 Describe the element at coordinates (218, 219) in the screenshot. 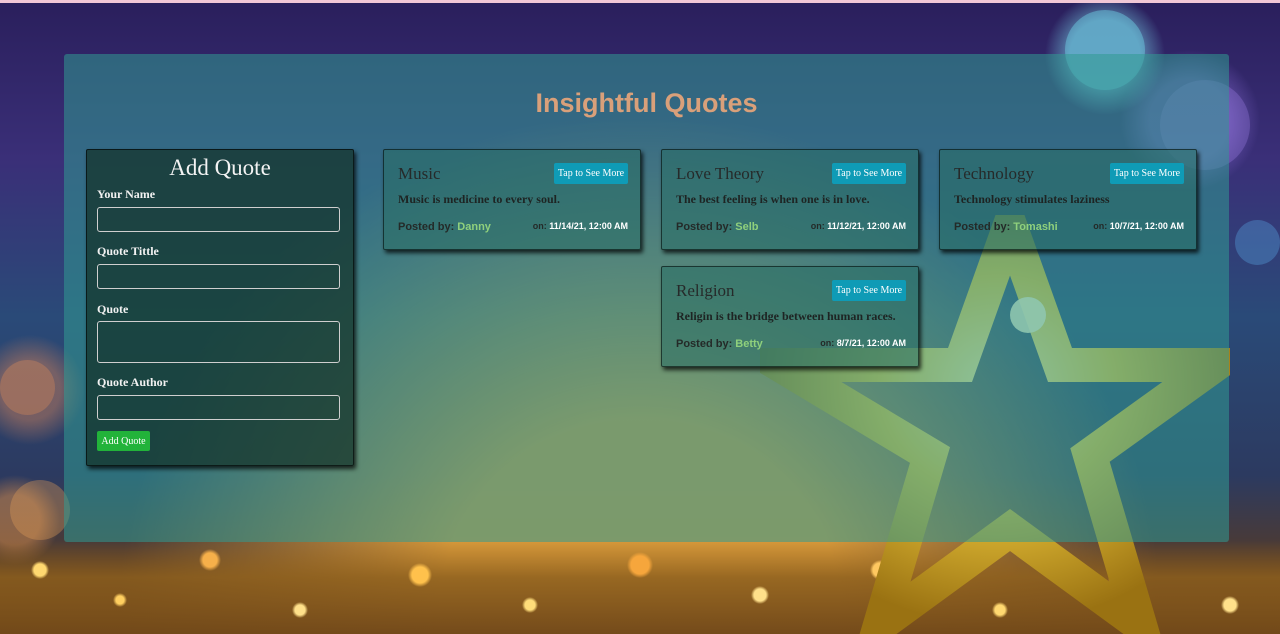

I see `your-name-input` at that location.